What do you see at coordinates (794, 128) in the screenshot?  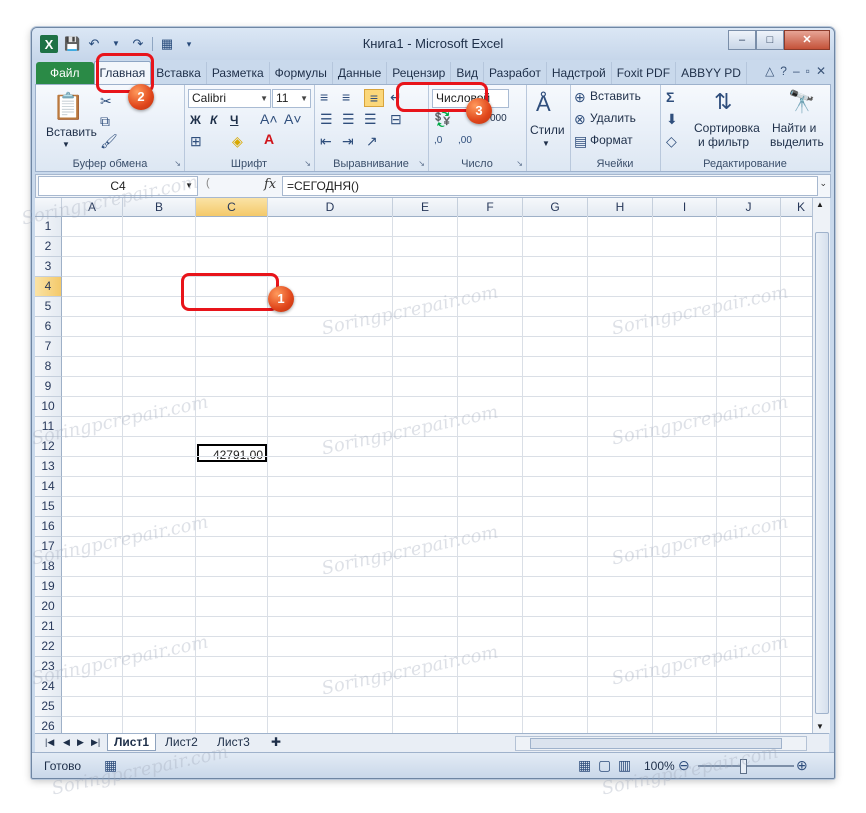 I see `find-select-label: Найти и` at bounding box center [794, 128].